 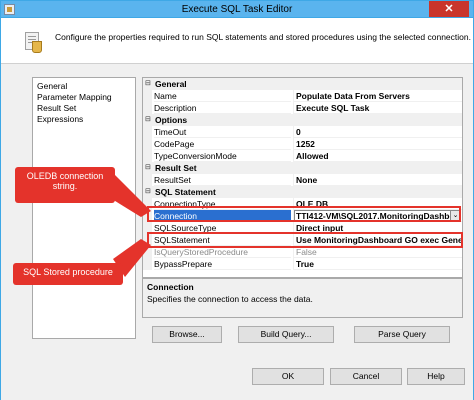 What do you see at coordinates (68, 274) in the screenshot?
I see `sql-stored-procedure-callout: SQL Stored procedure` at bounding box center [68, 274].